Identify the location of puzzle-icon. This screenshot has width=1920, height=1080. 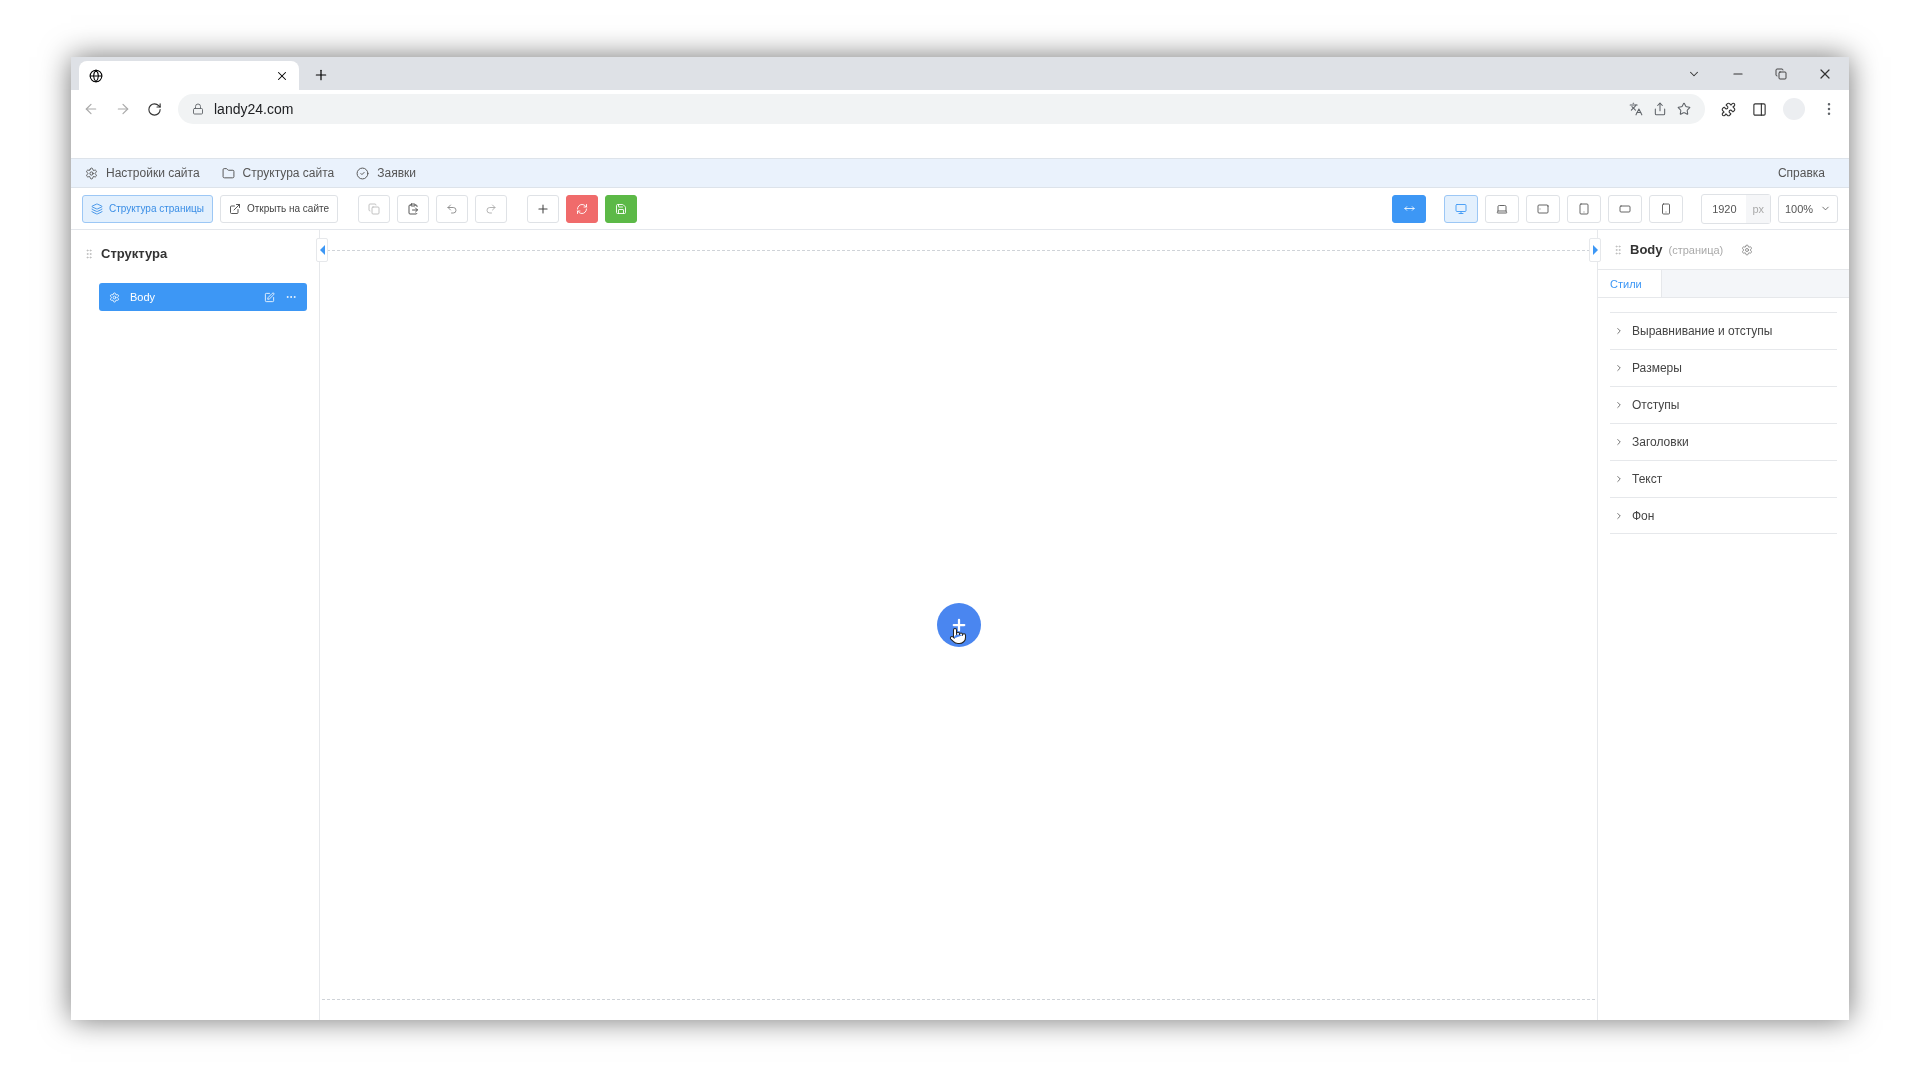
(1728, 109).